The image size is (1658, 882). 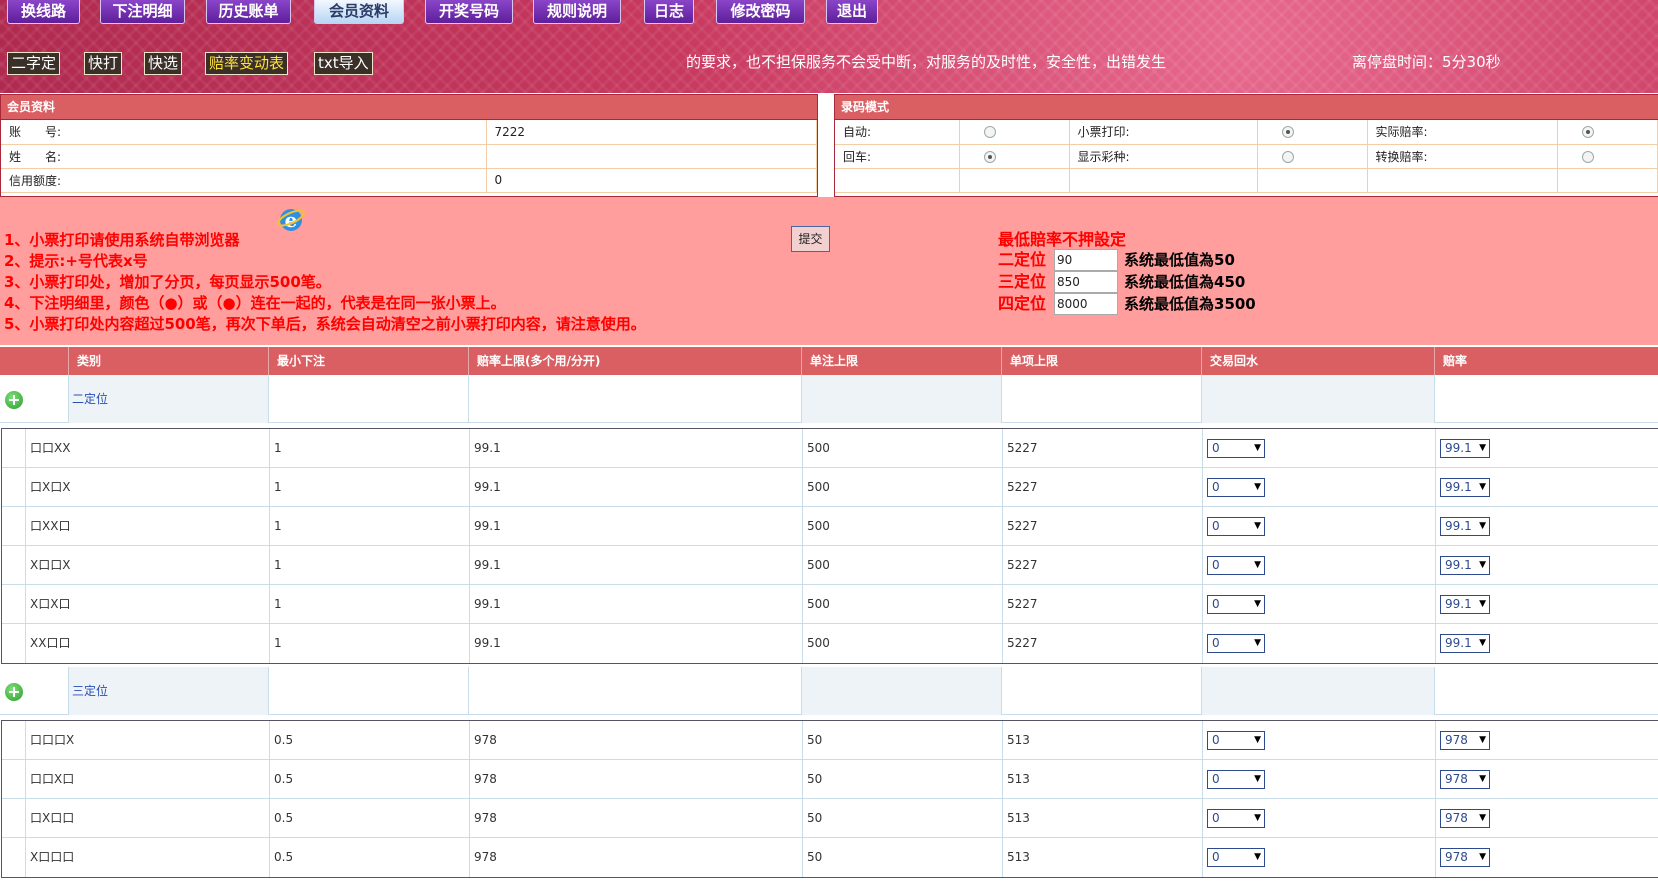 I want to click on min-odds-four-input: 8000, so click(x=1086, y=304).